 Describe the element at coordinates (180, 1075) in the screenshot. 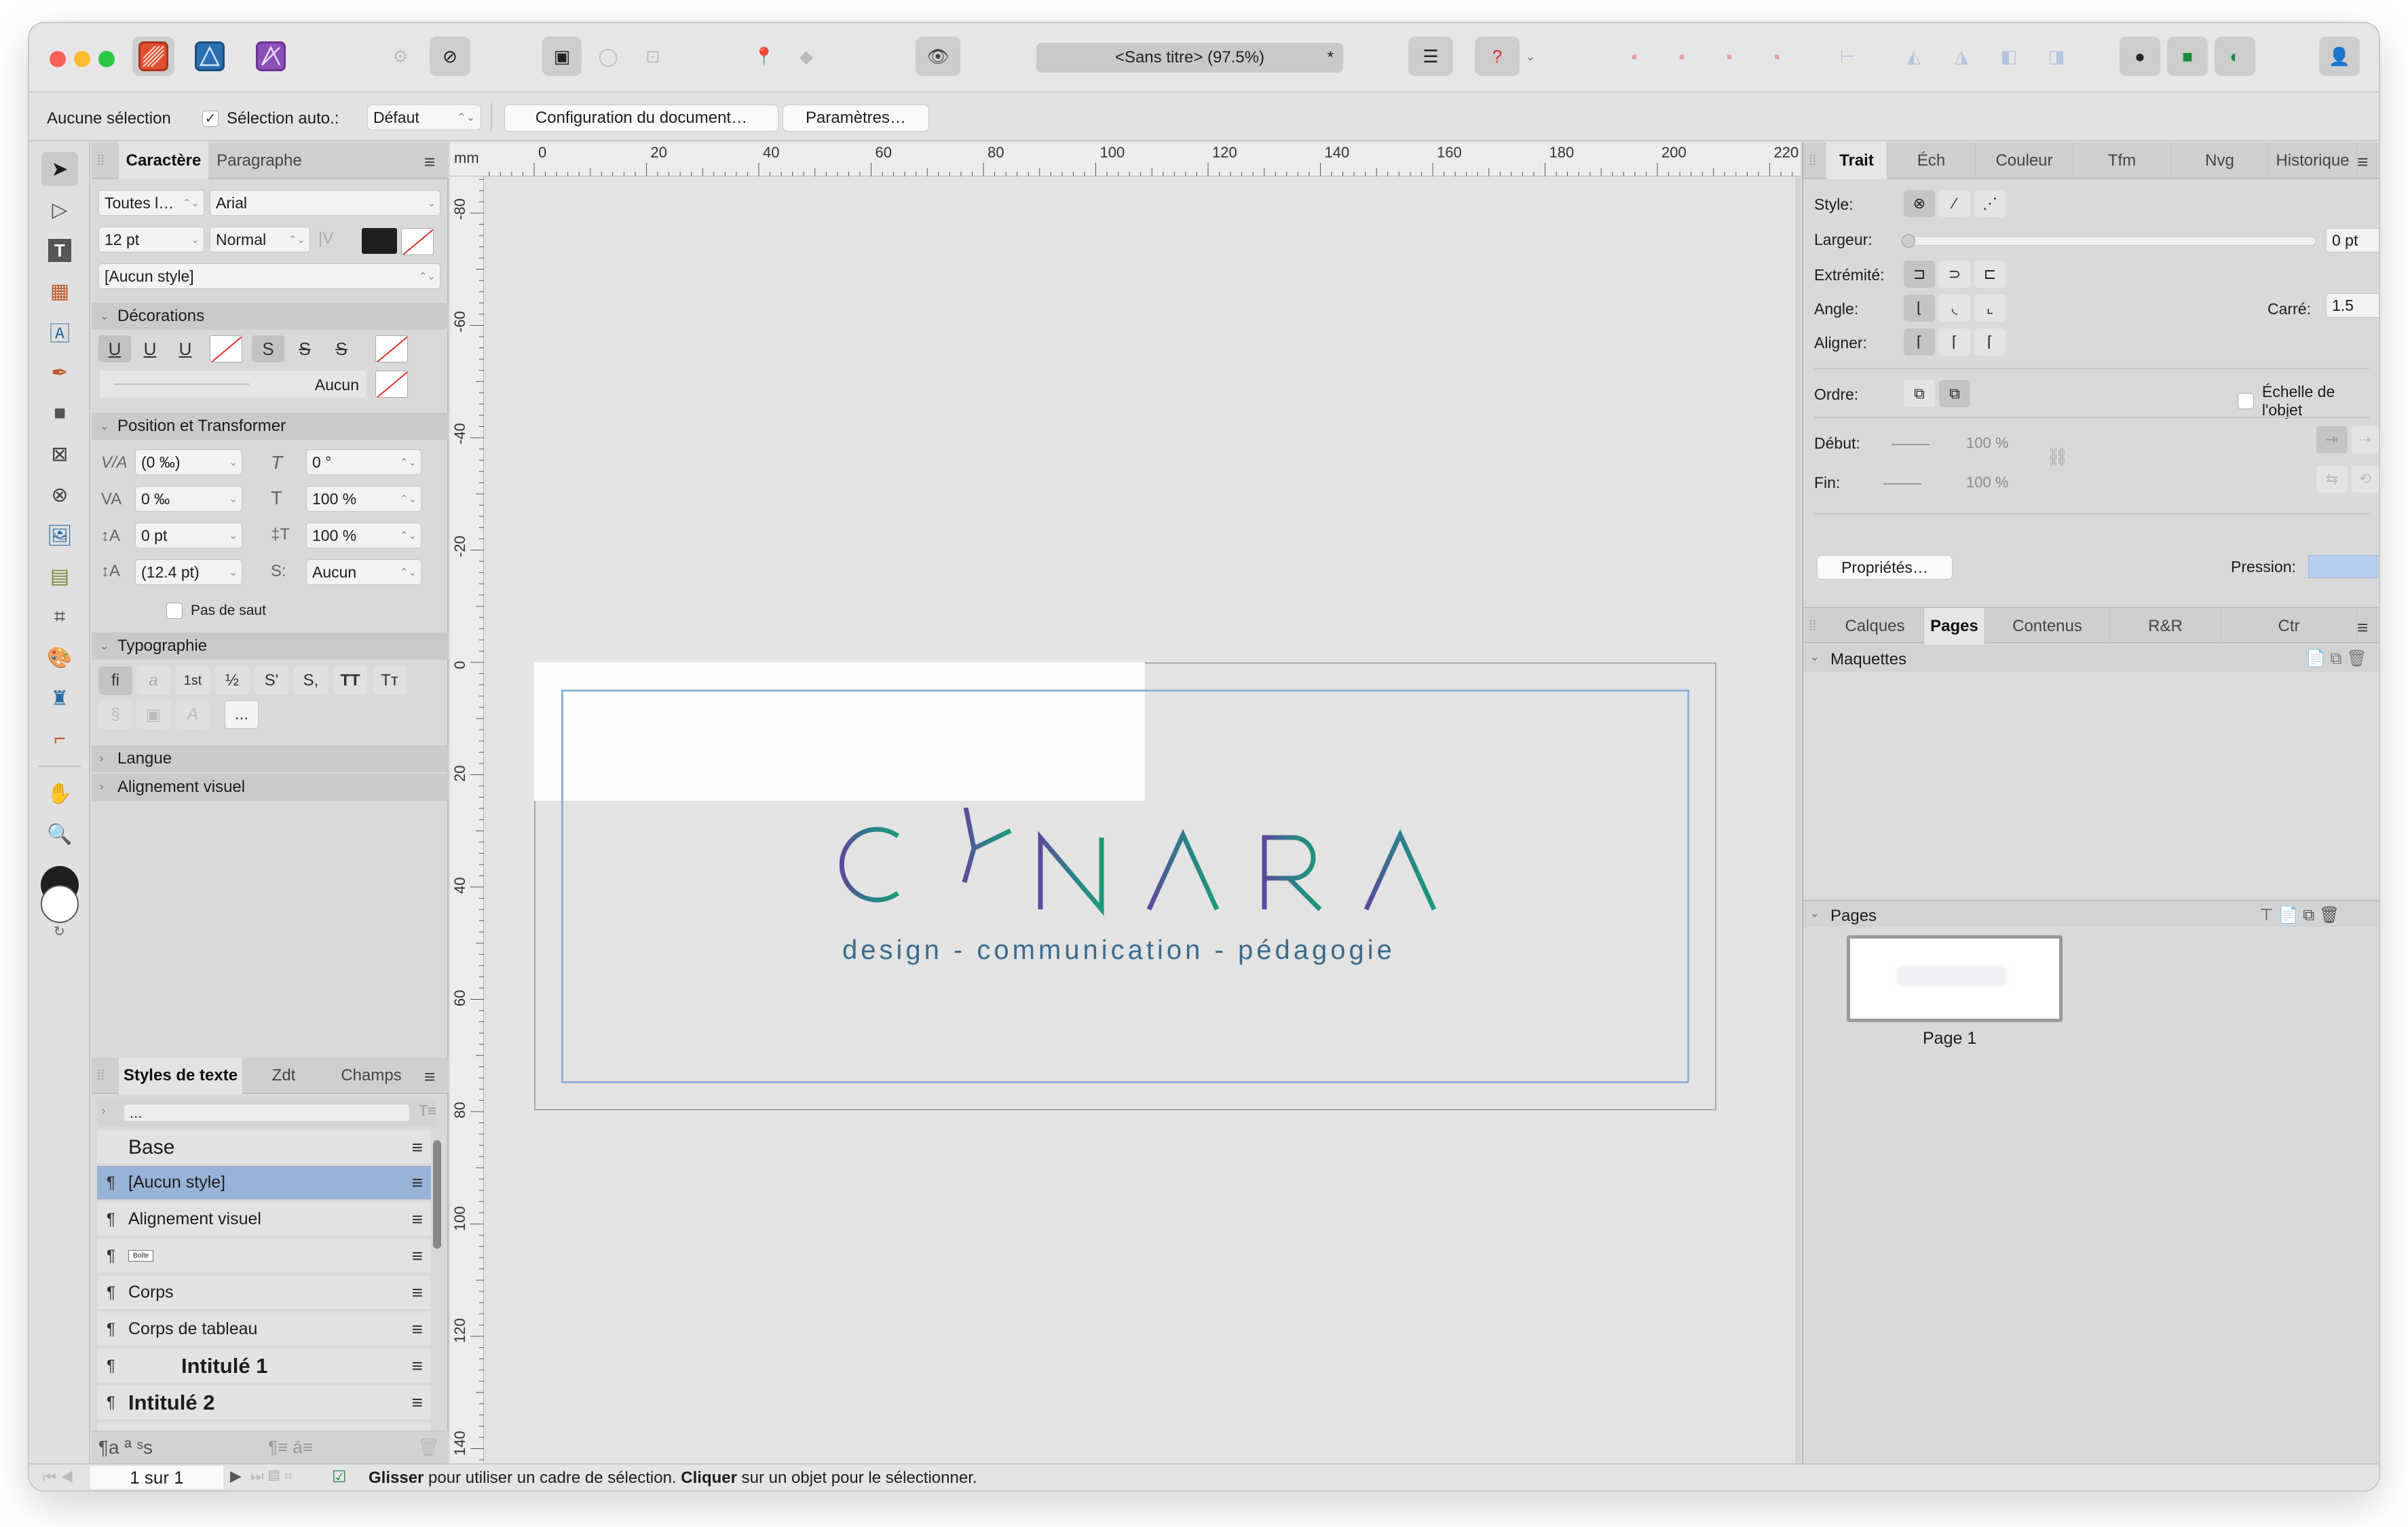

I see `tab-text-styles: Styles de texte` at that location.